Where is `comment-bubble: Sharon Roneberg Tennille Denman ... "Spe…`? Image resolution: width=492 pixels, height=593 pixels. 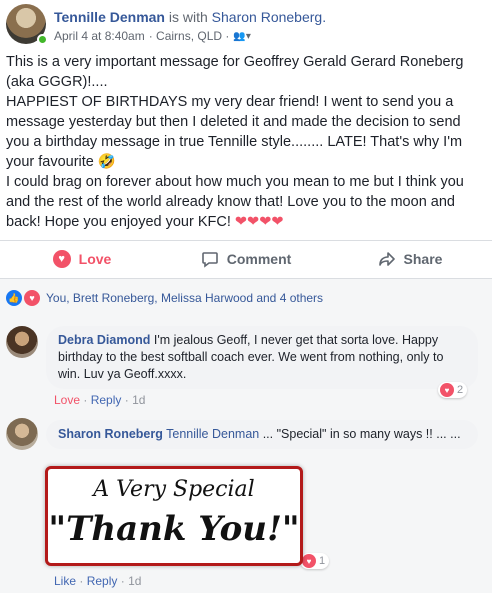
comment-bubble: Sharon Roneberg Tennille Denman ... "Spe… is located at coordinates (262, 434).